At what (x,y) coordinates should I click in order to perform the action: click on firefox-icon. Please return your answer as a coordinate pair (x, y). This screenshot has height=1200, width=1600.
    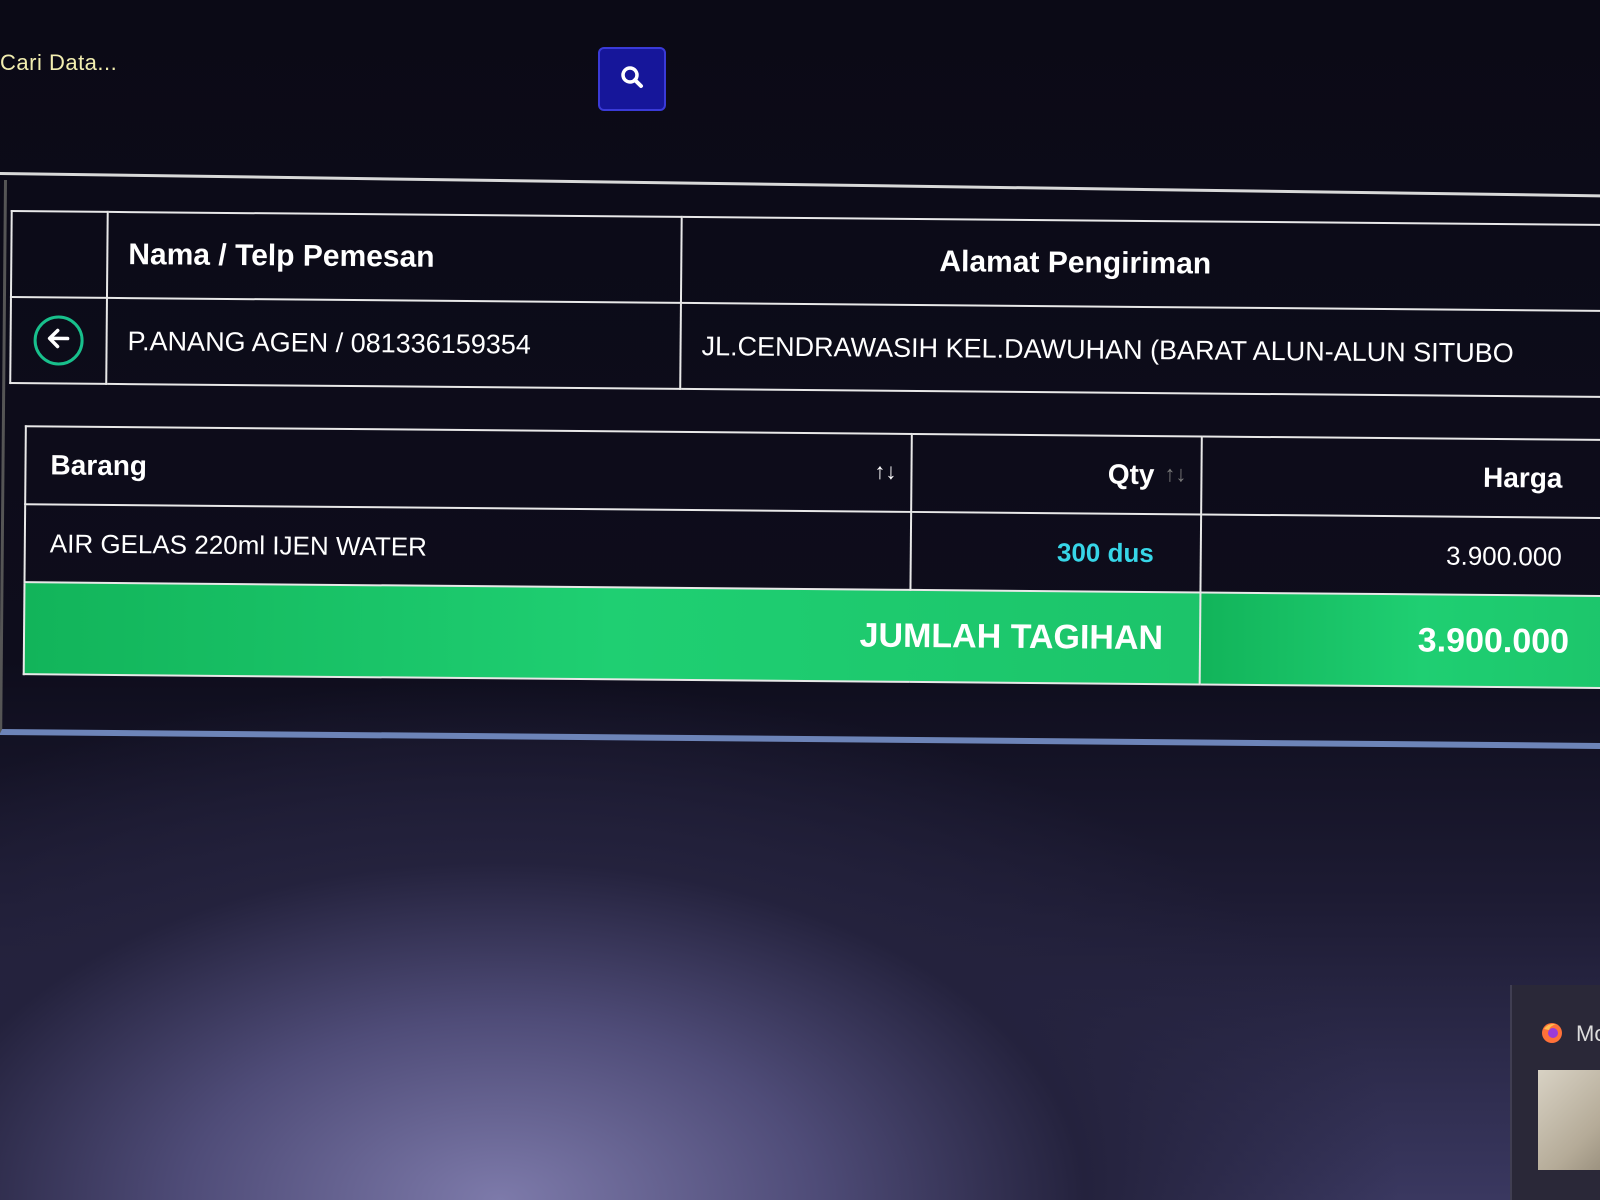
    Looking at the image, I should click on (1552, 1035).